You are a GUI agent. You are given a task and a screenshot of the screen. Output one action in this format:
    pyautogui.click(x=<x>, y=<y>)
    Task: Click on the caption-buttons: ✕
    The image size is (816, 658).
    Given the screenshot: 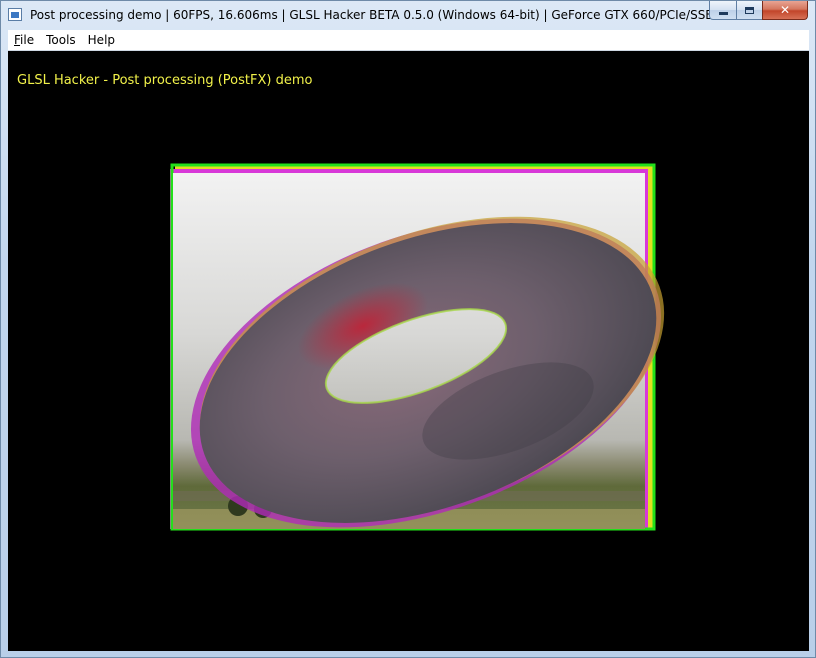 What is the action you would take?
    pyautogui.click(x=758, y=11)
    